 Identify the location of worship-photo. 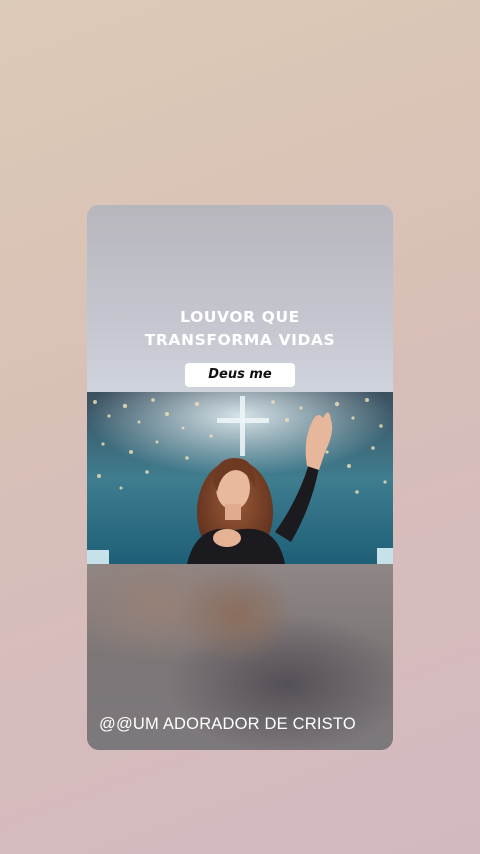
(240, 478).